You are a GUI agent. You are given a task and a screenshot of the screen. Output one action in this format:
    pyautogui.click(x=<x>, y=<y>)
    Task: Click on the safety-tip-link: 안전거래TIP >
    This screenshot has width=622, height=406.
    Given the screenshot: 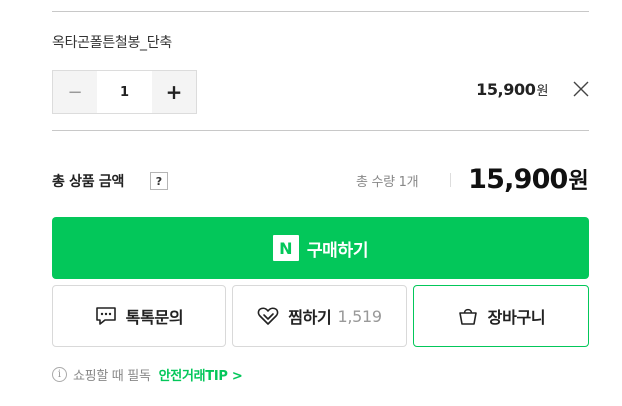 What is the action you would take?
    pyautogui.click(x=201, y=374)
    